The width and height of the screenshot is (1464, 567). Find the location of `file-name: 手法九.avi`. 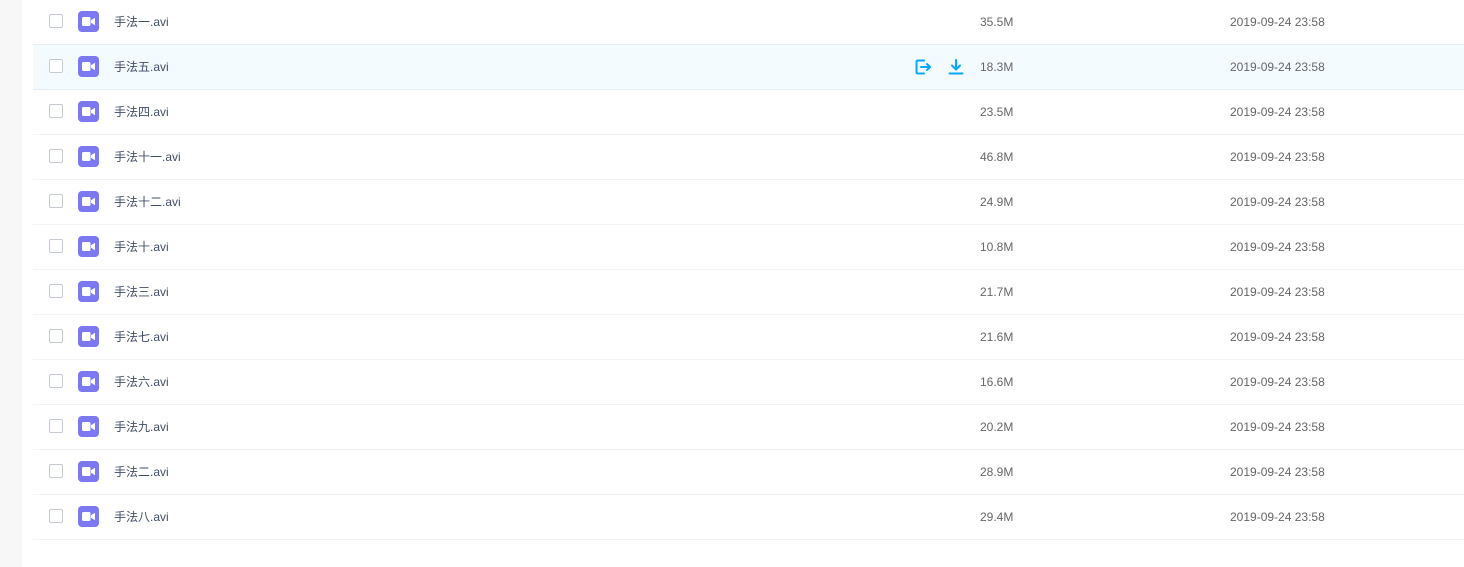

file-name: 手法九.avi is located at coordinates (141, 427).